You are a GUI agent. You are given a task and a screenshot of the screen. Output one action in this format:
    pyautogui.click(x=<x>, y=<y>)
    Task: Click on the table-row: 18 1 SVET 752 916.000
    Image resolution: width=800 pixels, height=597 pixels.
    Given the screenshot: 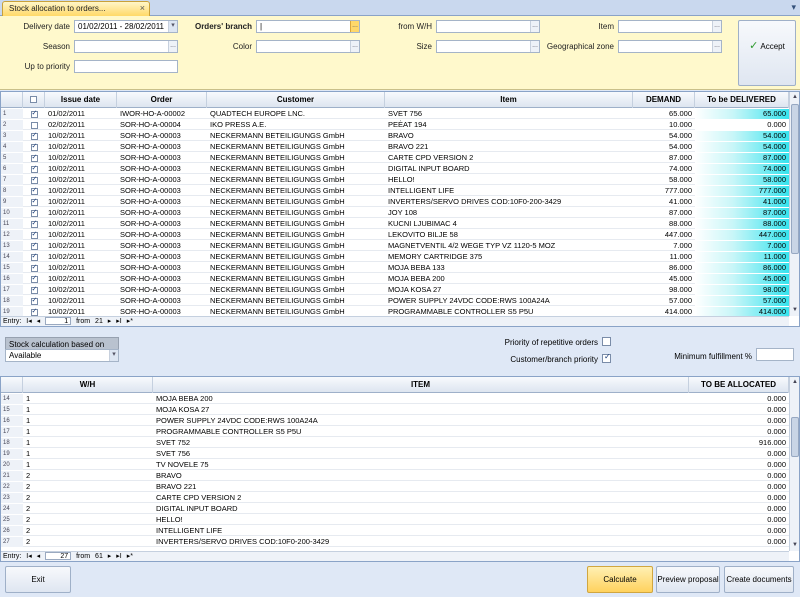 What is the action you would take?
    pyautogui.click(x=395, y=443)
    